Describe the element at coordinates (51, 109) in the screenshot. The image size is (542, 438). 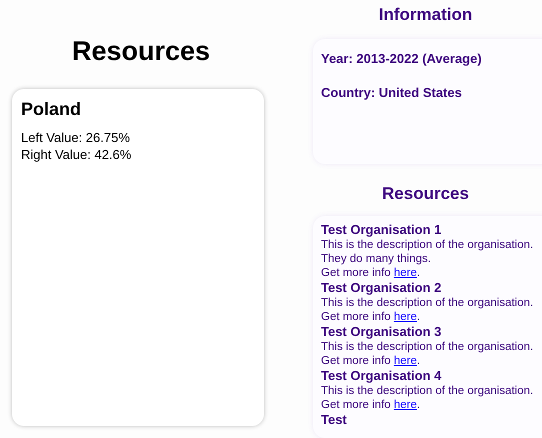
I see `country-name: Poland` at that location.